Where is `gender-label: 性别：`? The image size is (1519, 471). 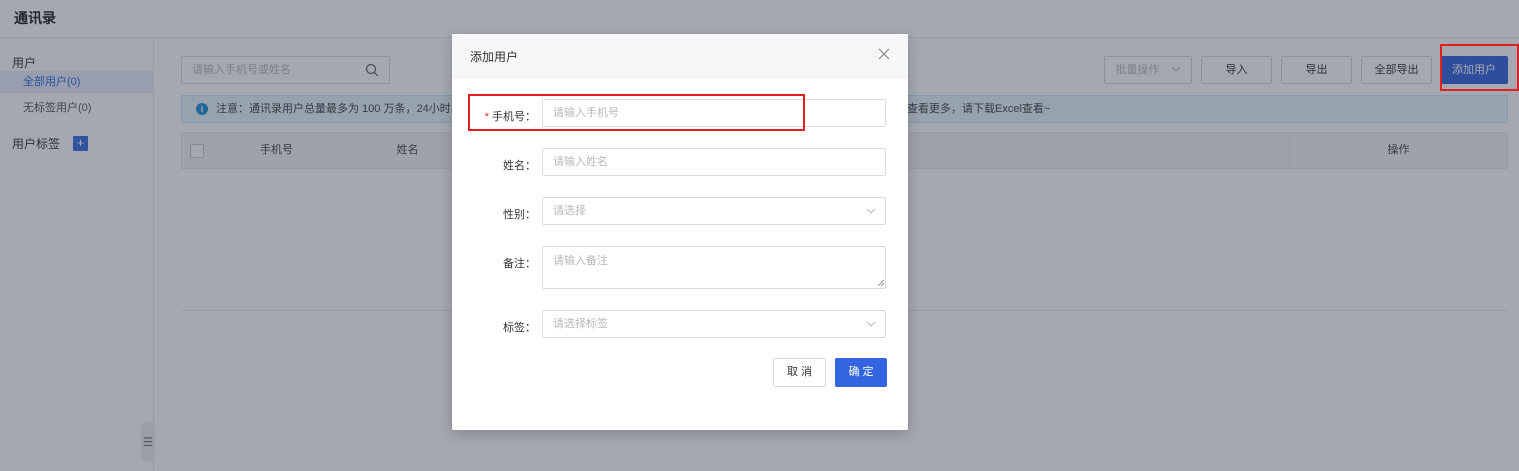
gender-label: 性别： is located at coordinates (519, 215).